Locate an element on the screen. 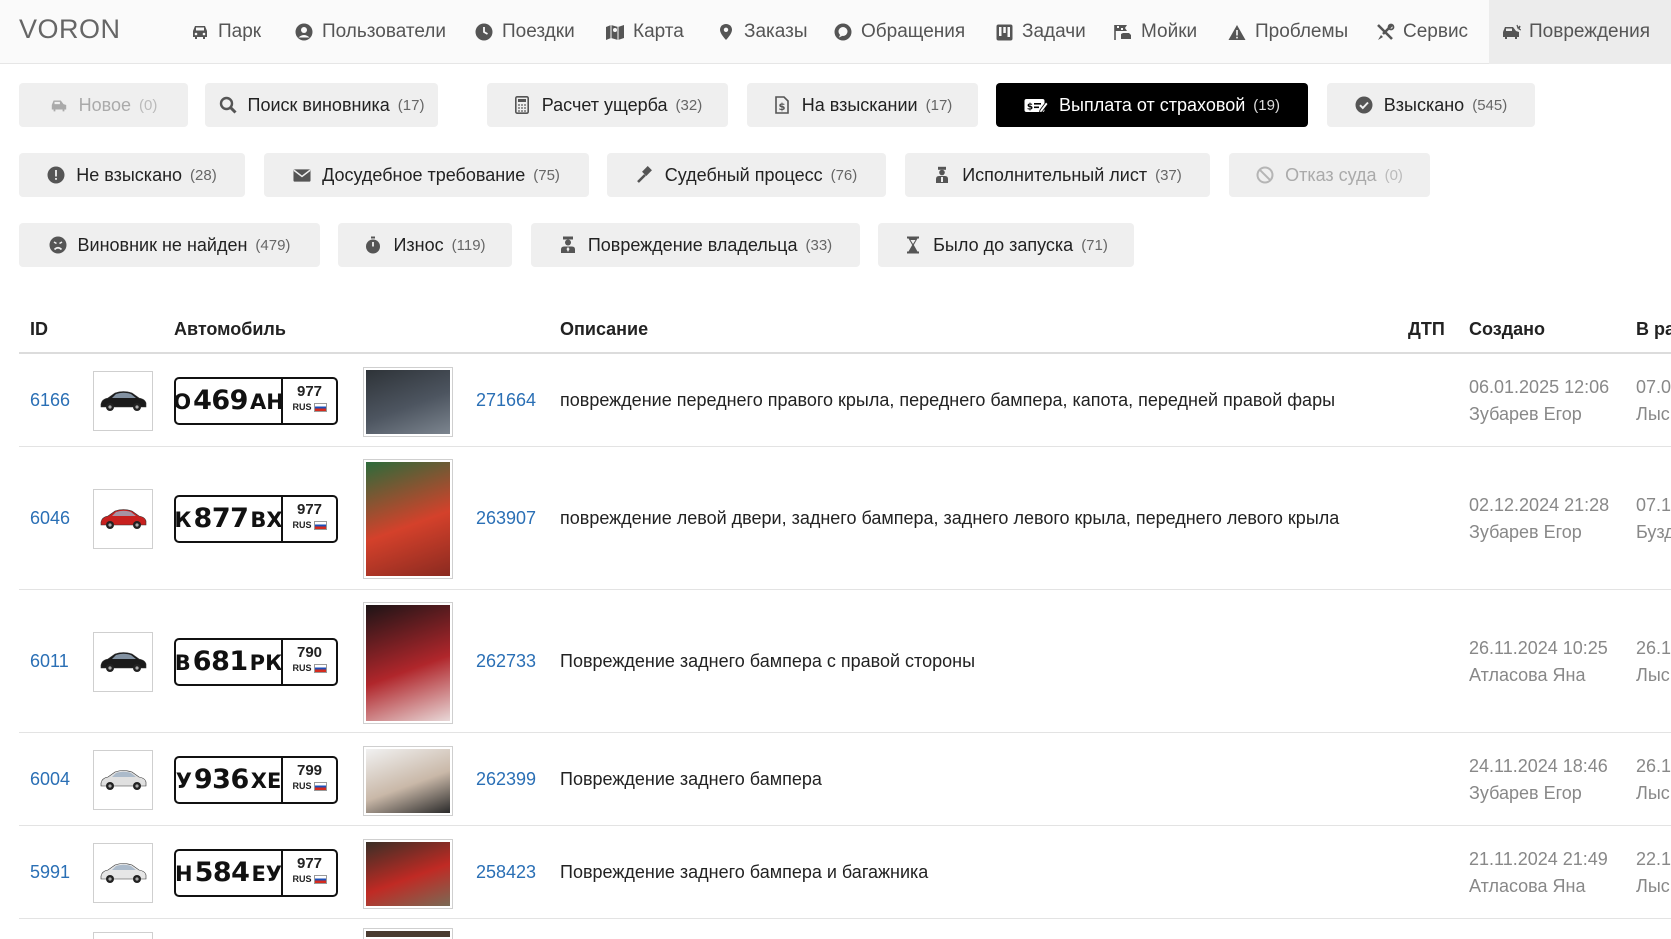 The width and height of the screenshot is (1671, 939). in-work-date: 26.1 is located at coordinates (1653, 648).